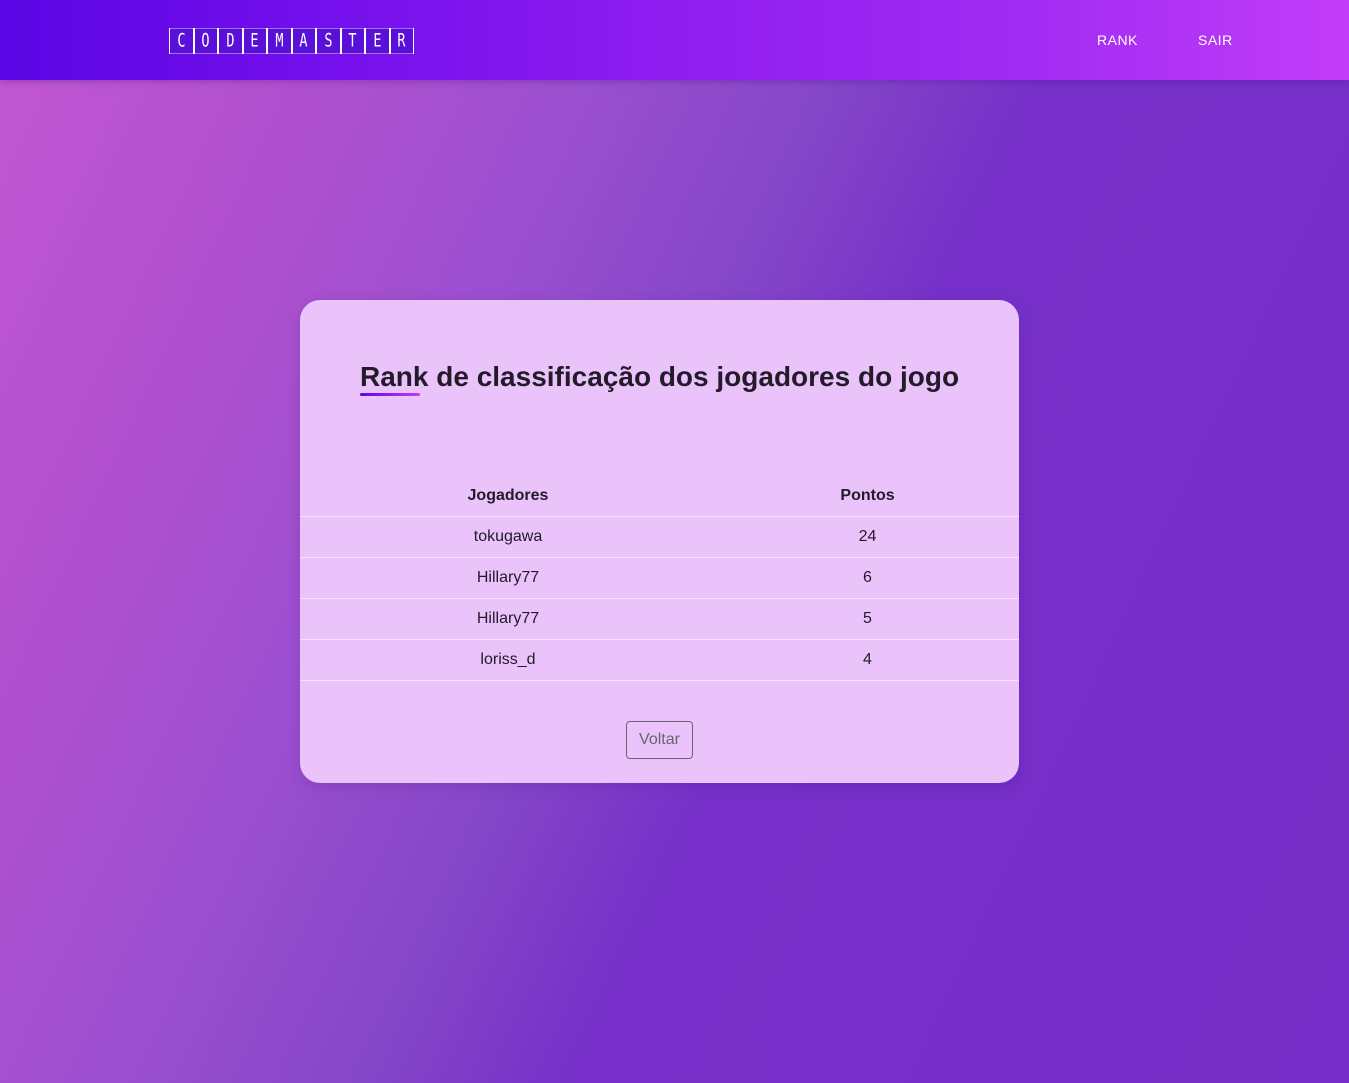  I want to click on player-name-cell: loriss_d, so click(508, 660).